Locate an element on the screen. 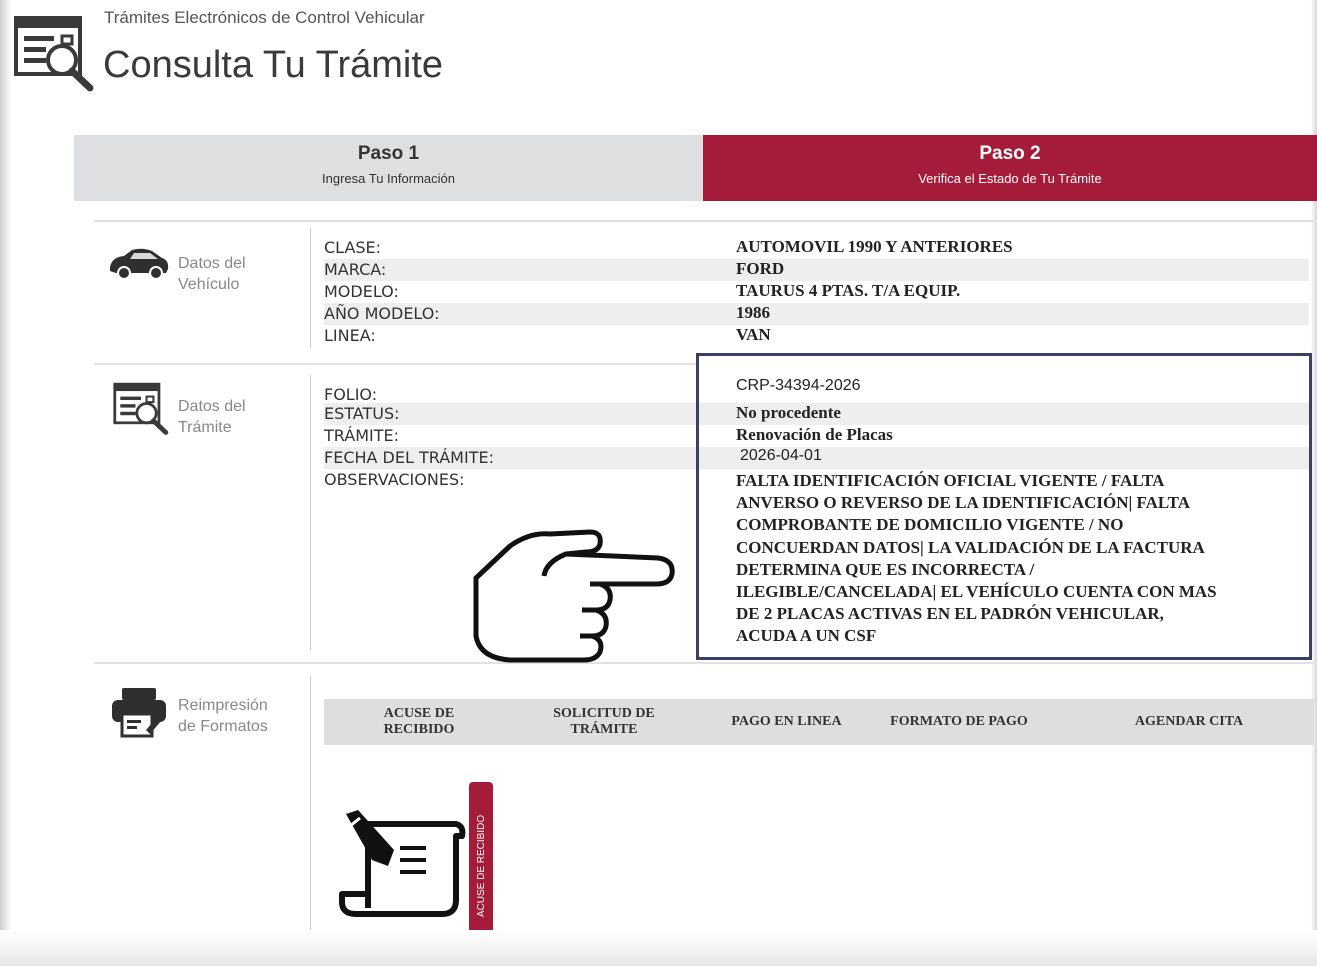  column-label: ACUSE DE is located at coordinates (419, 713).